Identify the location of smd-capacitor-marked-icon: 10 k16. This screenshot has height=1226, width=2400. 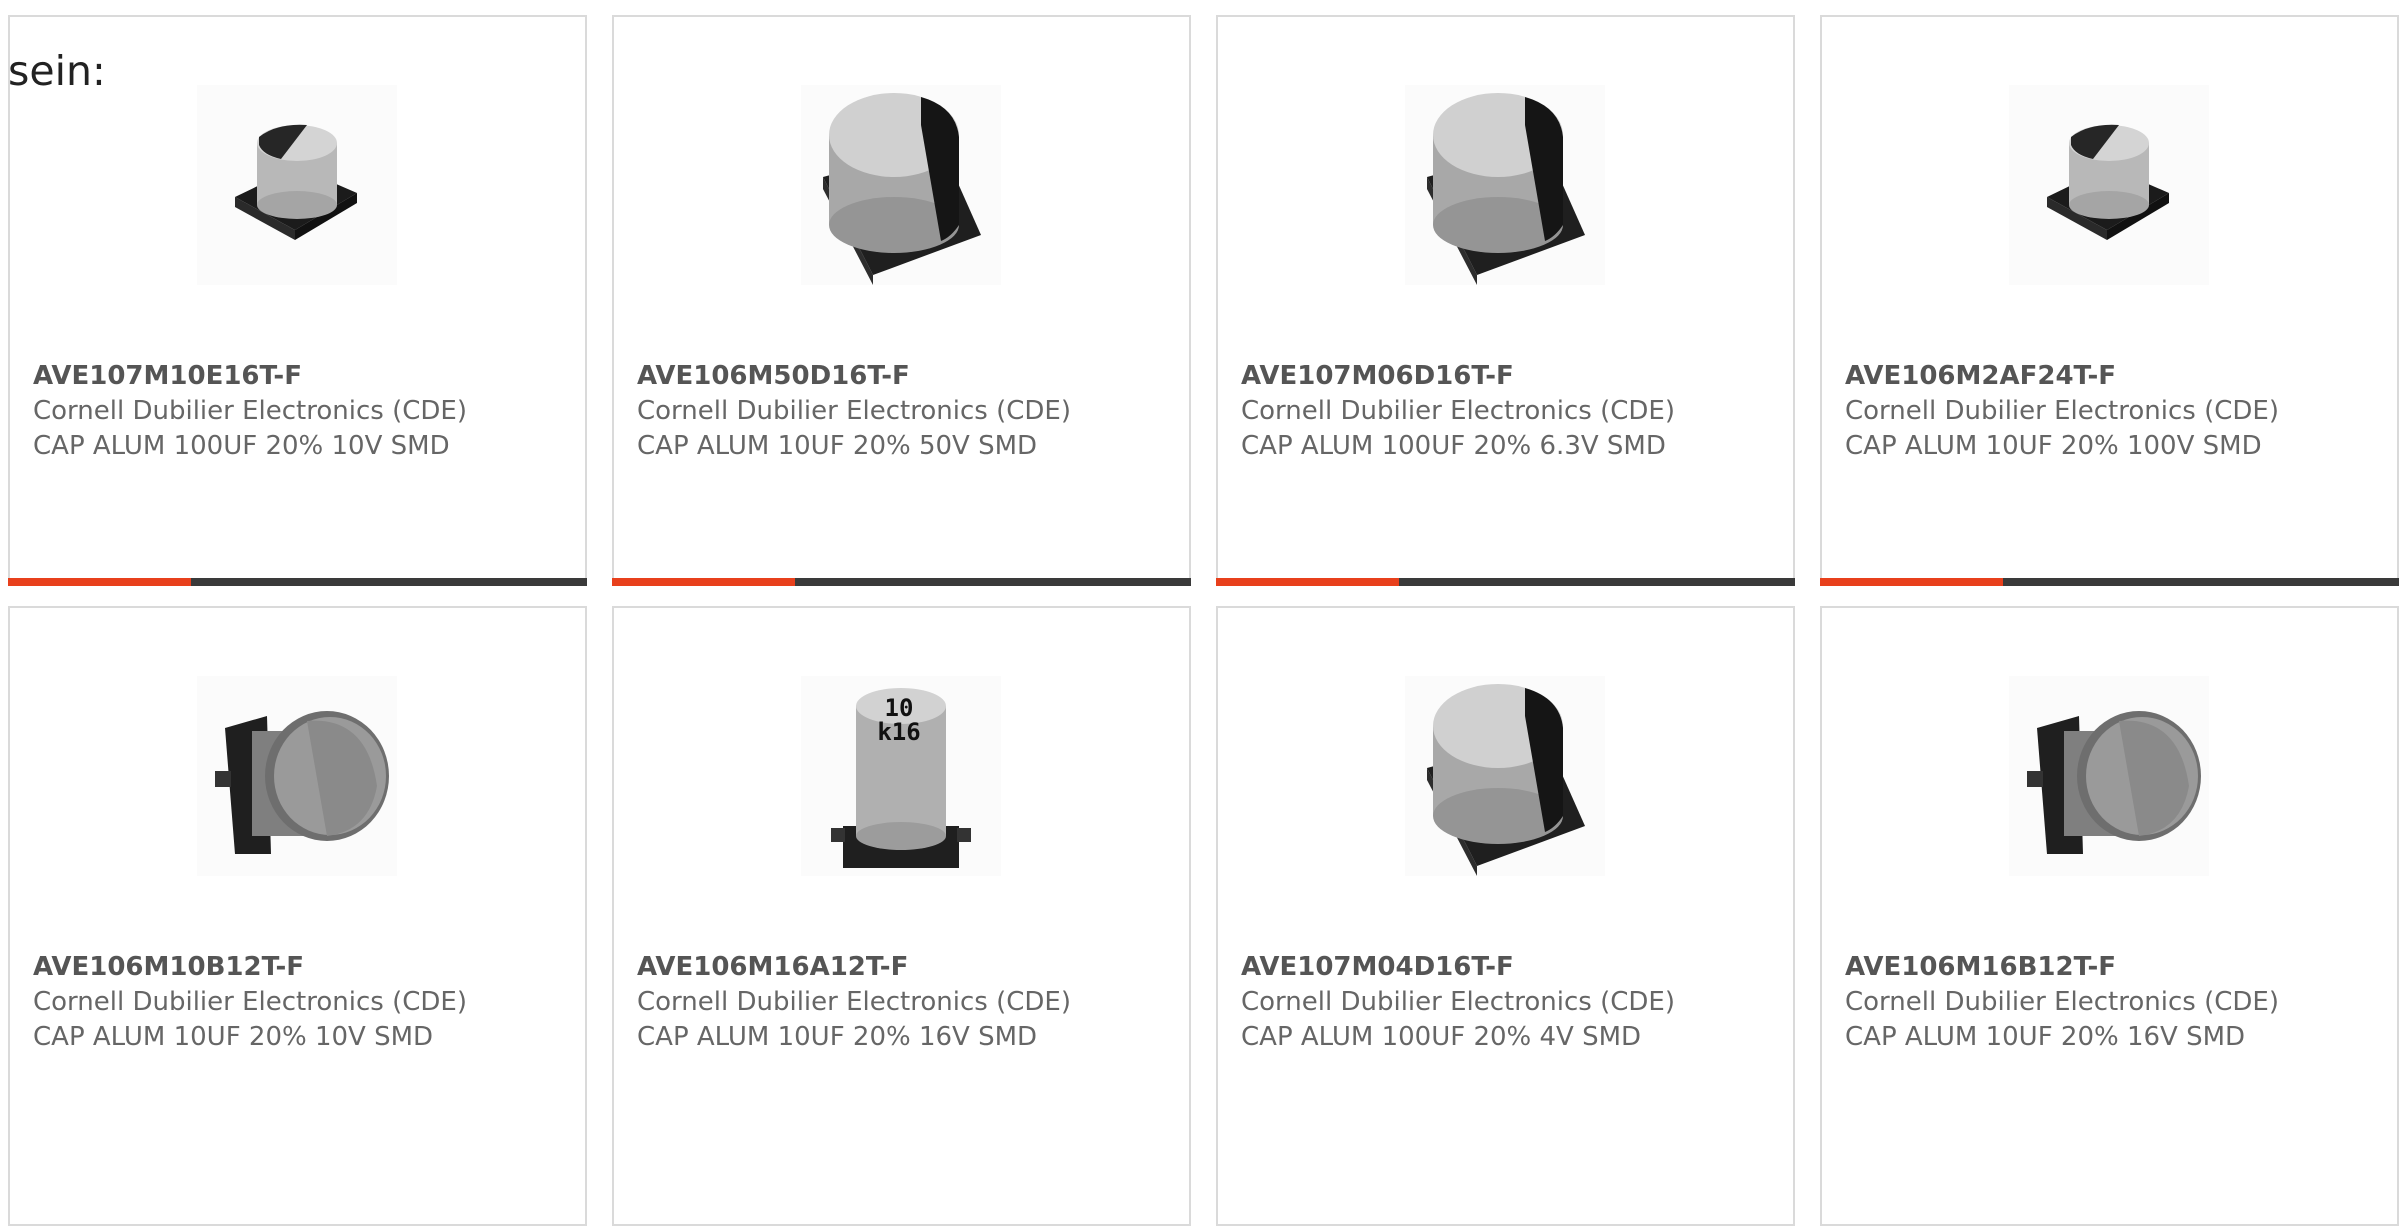
(901, 776).